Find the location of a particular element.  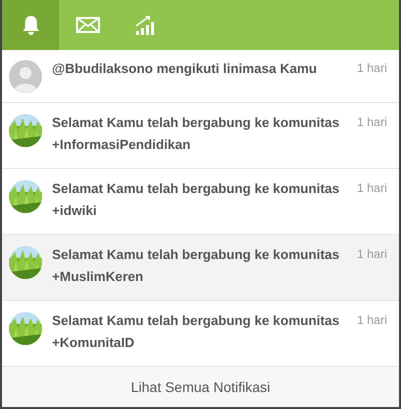

notification-text: Selamat Kamu telah bergabung ke komunitas +KomunitaID is located at coordinates (196, 332).